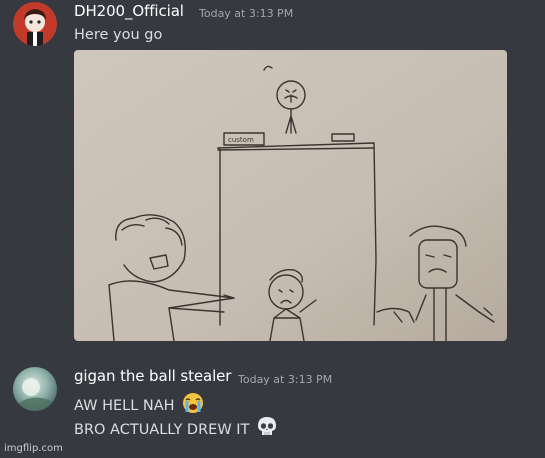 This screenshot has width=545, height=458. Describe the element at coordinates (267, 429) in the screenshot. I see `skull-emoji` at that location.